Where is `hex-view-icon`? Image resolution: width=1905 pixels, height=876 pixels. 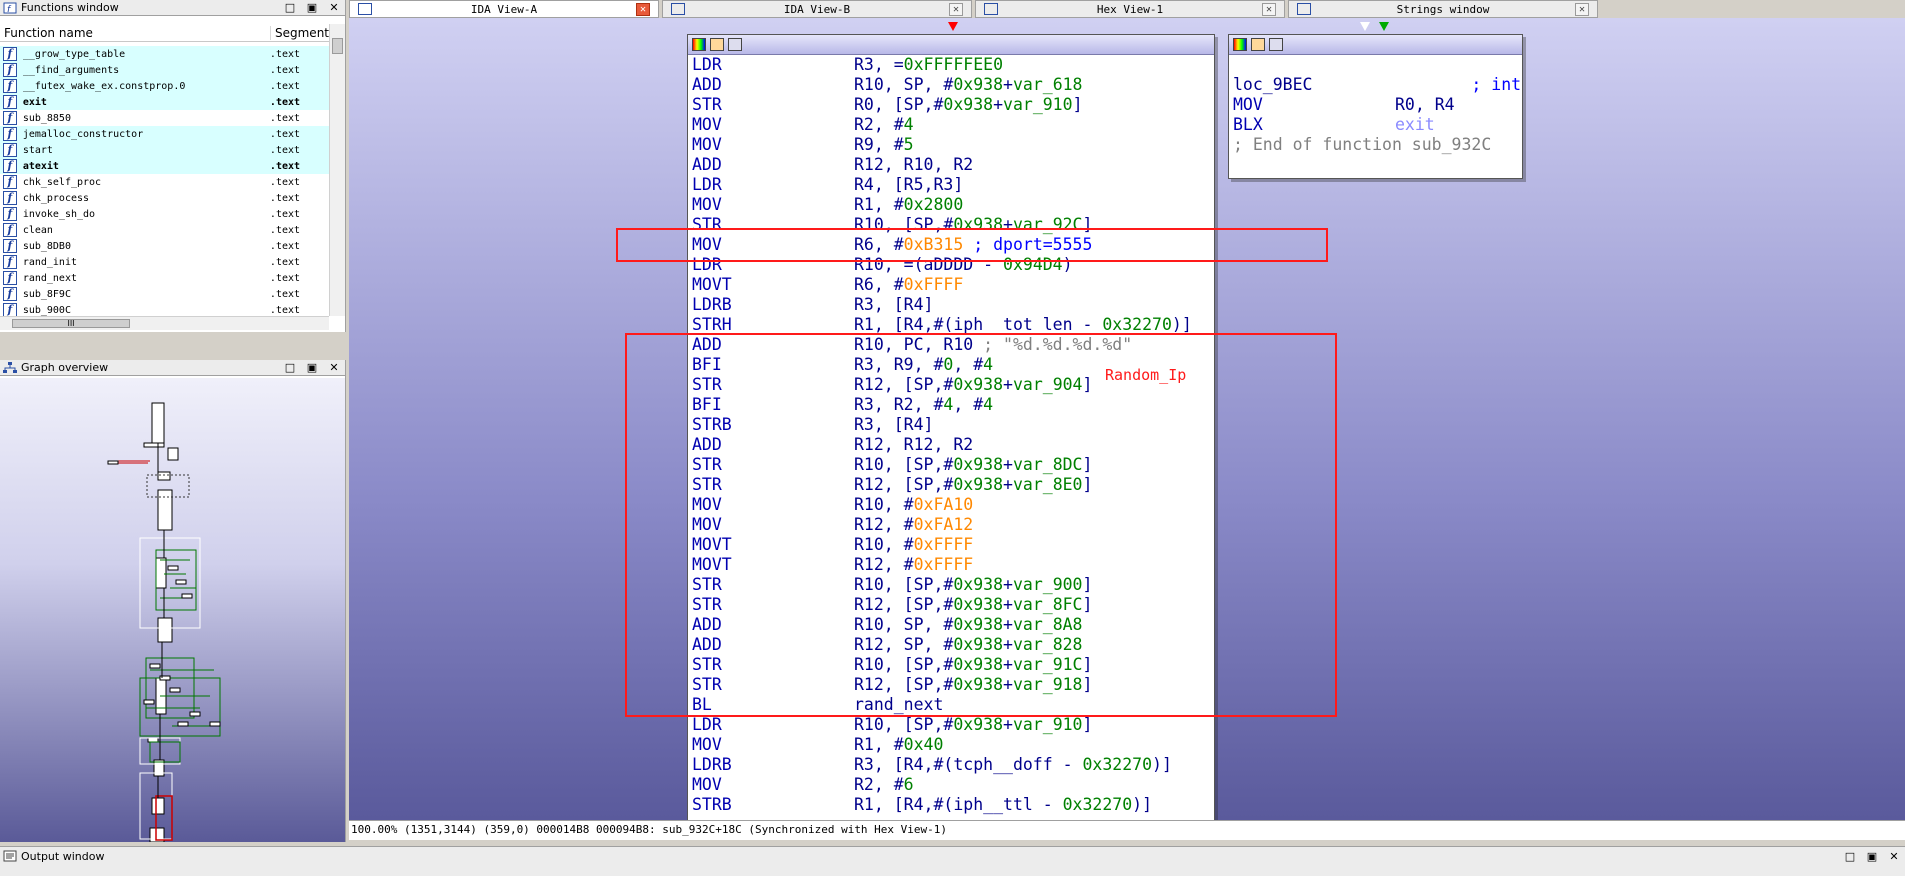 hex-view-icon is located at coordinates (991, 9).